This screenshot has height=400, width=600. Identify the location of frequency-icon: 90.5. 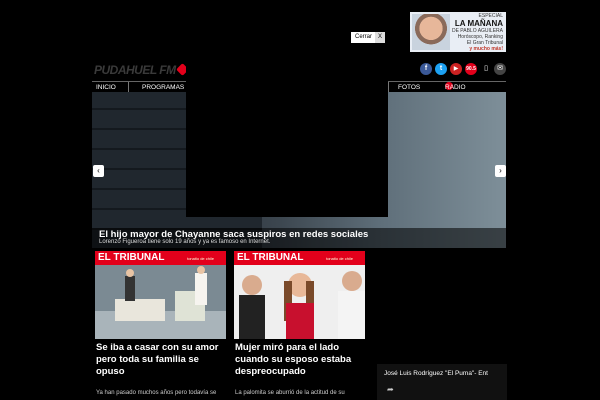
(471, 69).